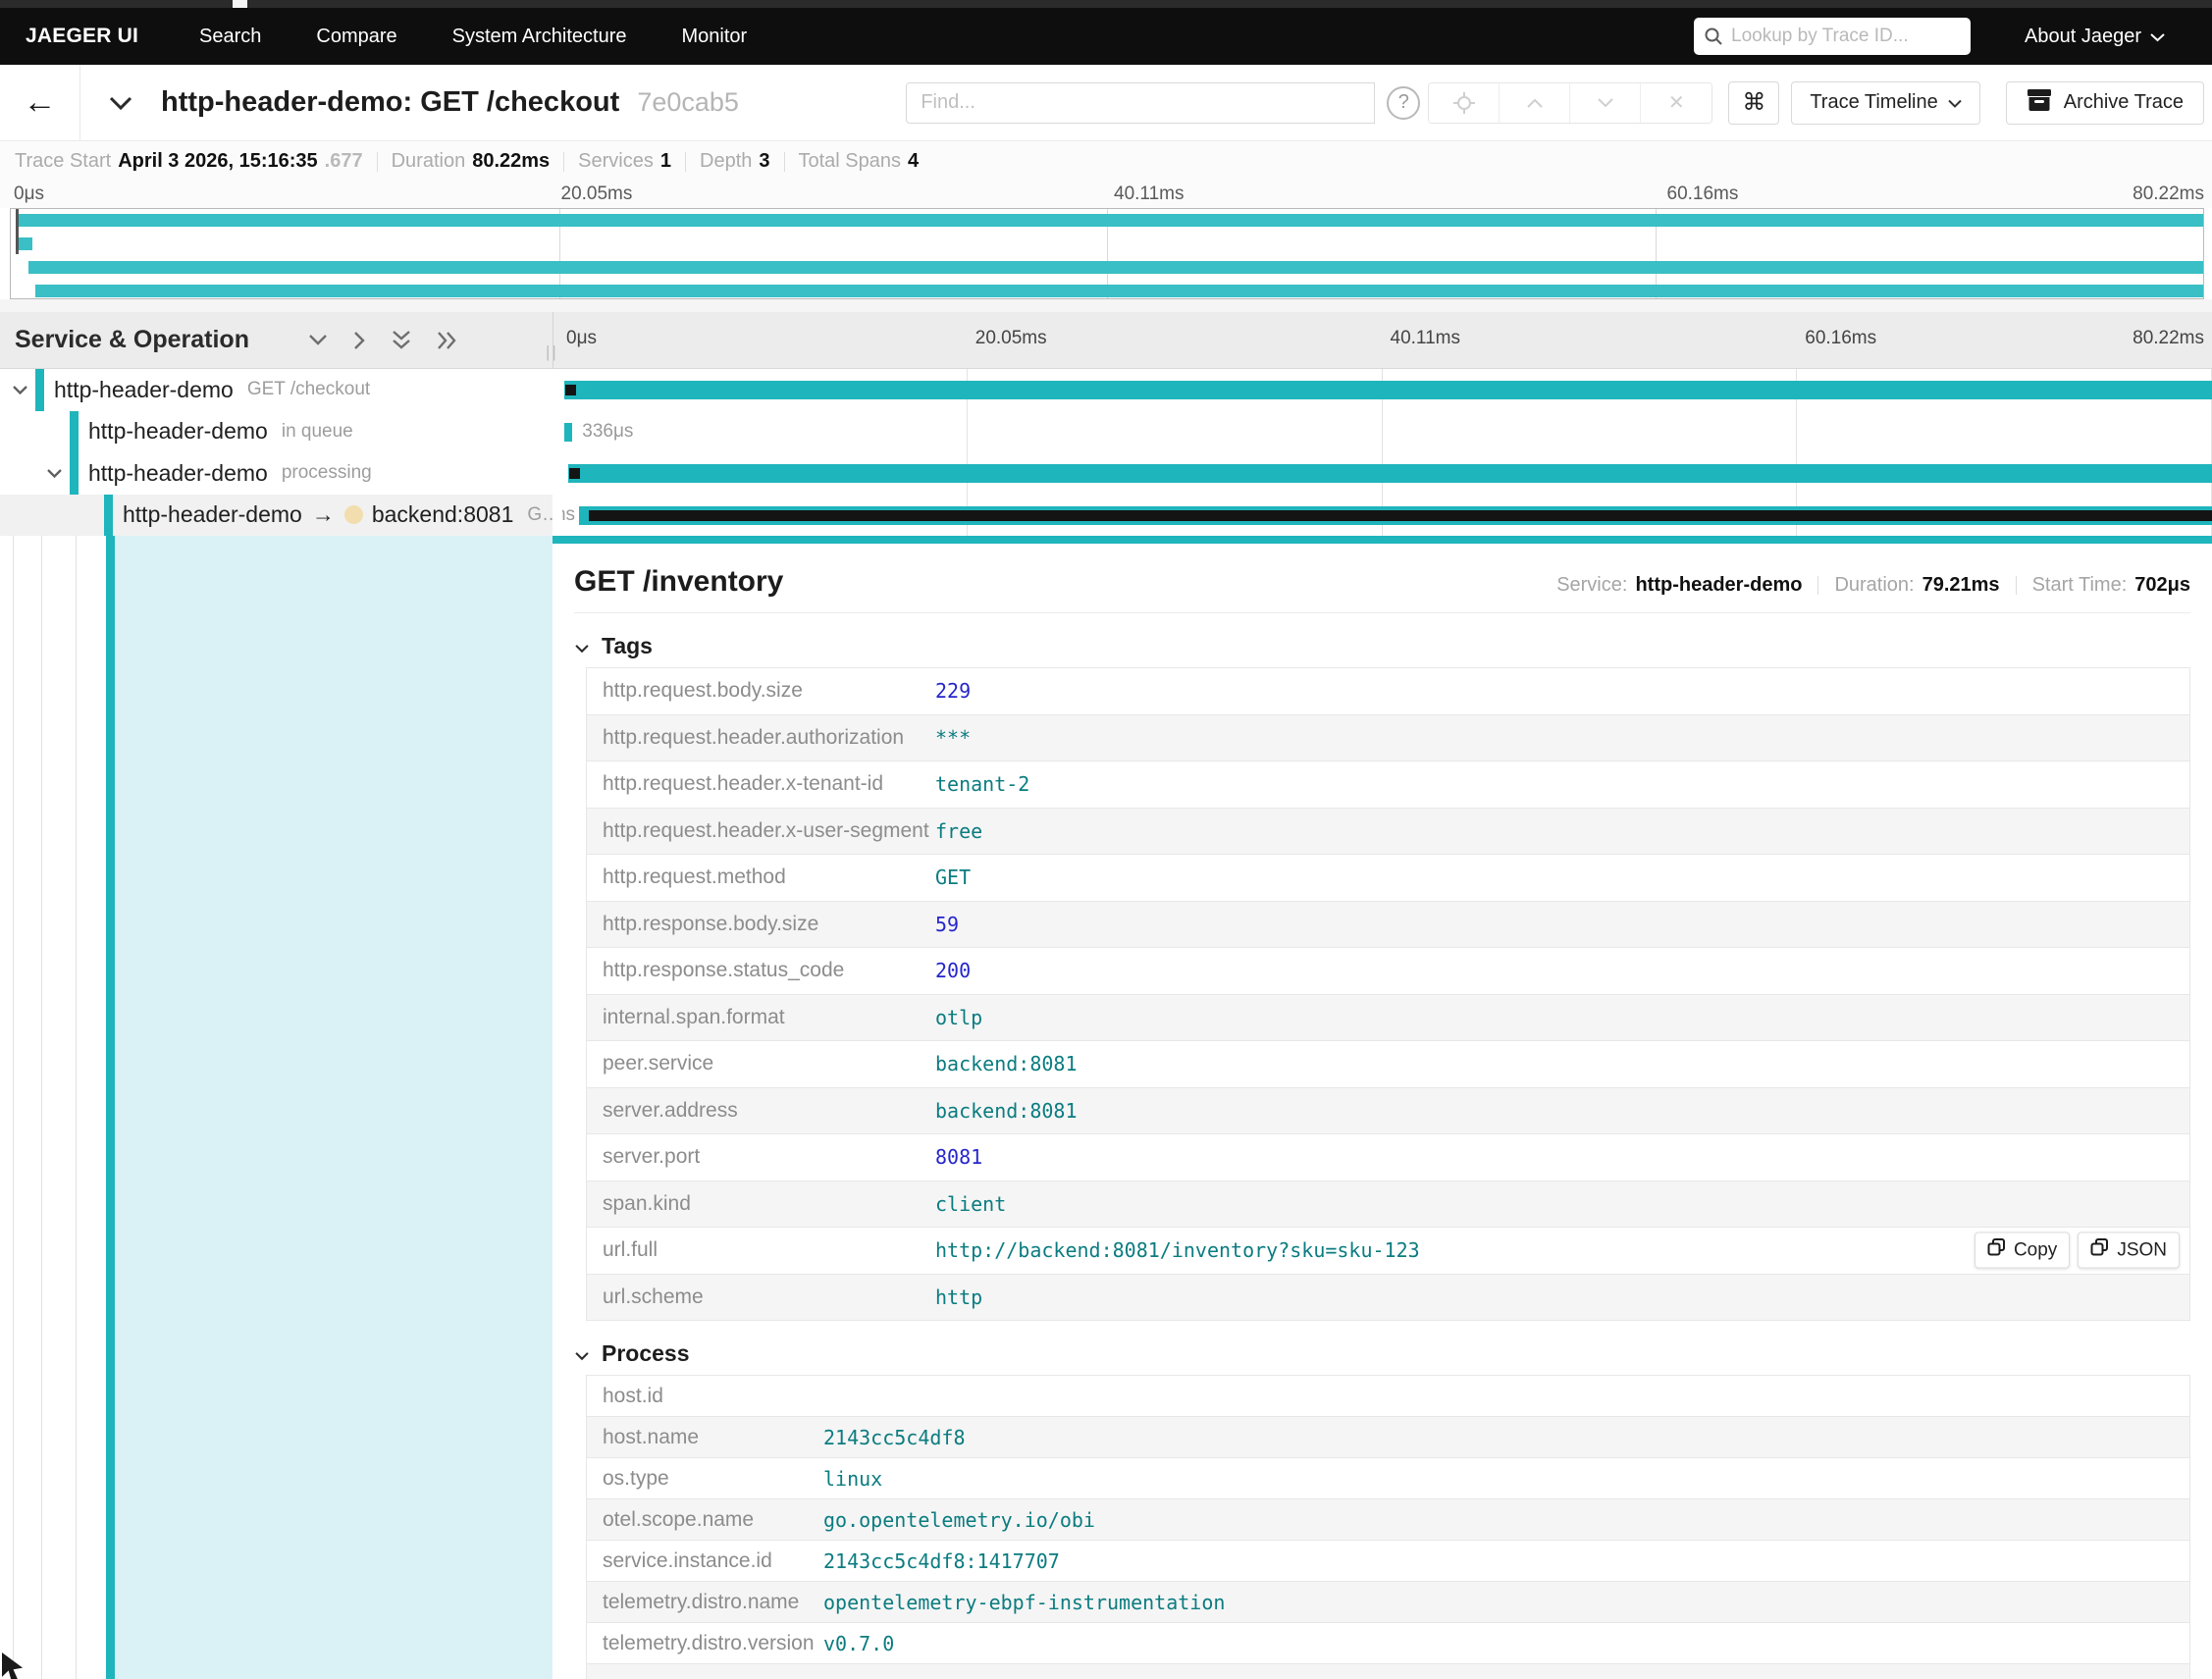 The height and width of the screenshot is (1679, 2212). I want to click on timeline-header-ticks: 0μs 20.05ms 40.11ms 60.16ms 80.22ms, so click(1383, 340).